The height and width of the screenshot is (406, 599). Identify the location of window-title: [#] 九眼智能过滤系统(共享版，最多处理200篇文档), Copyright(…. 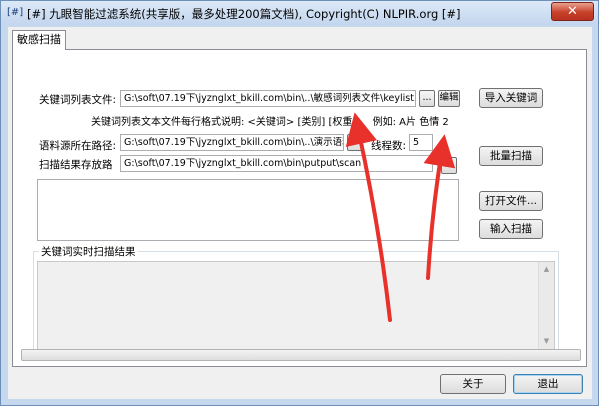
(244, 14).